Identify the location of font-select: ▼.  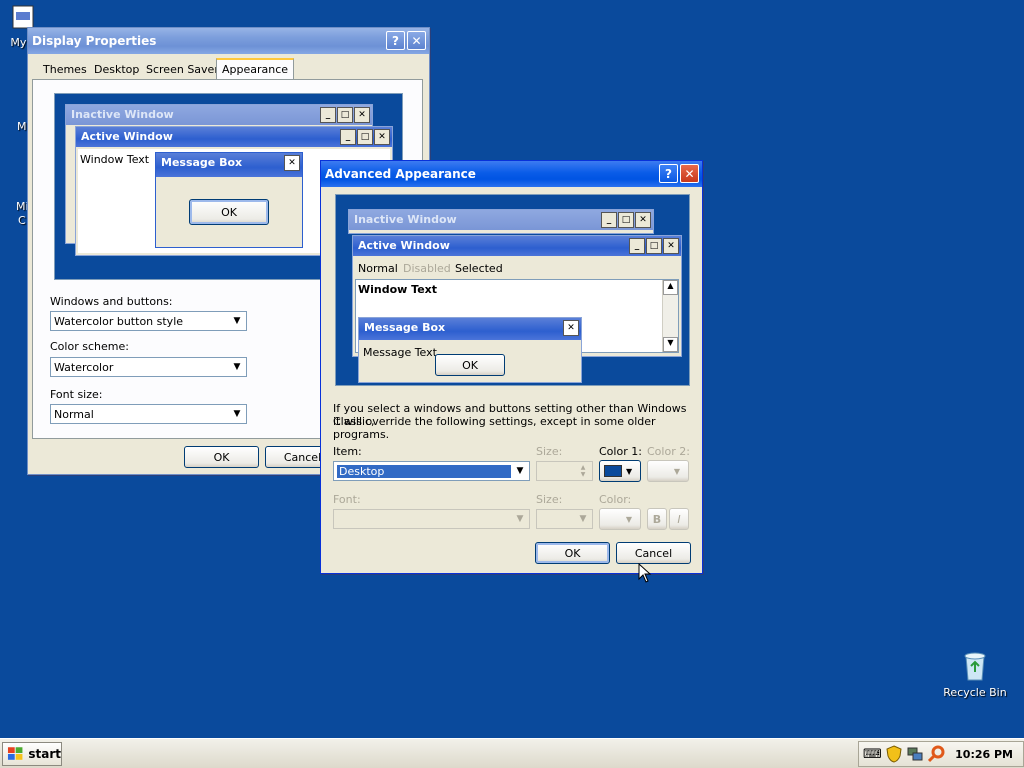
(431, 519).